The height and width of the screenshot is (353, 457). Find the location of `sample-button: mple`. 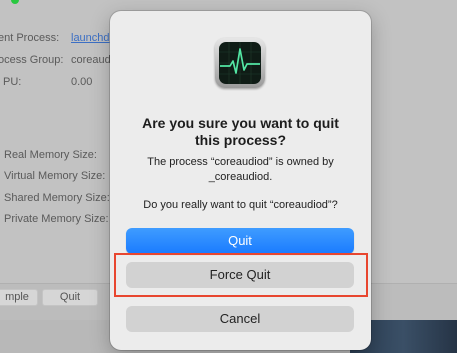

sample-button: mple is located at coordinates (19, 297).